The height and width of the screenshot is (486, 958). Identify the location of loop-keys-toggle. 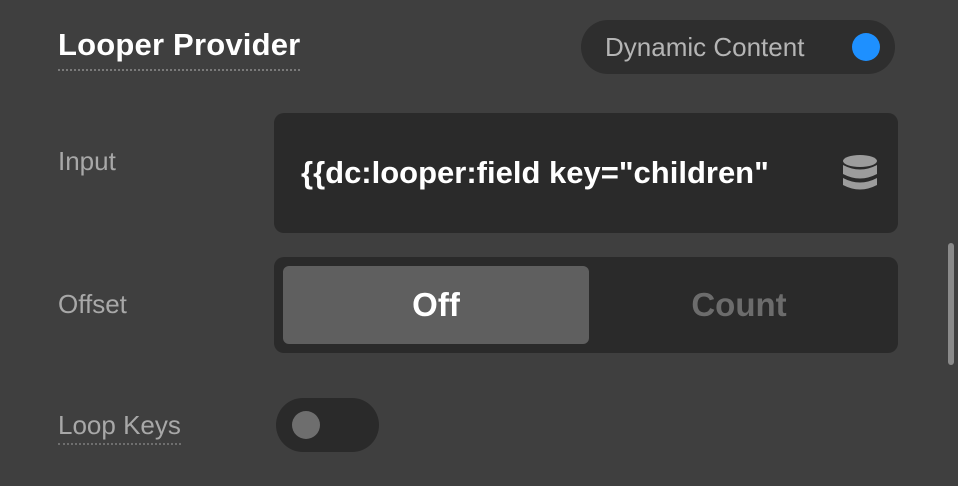
(327, 425).